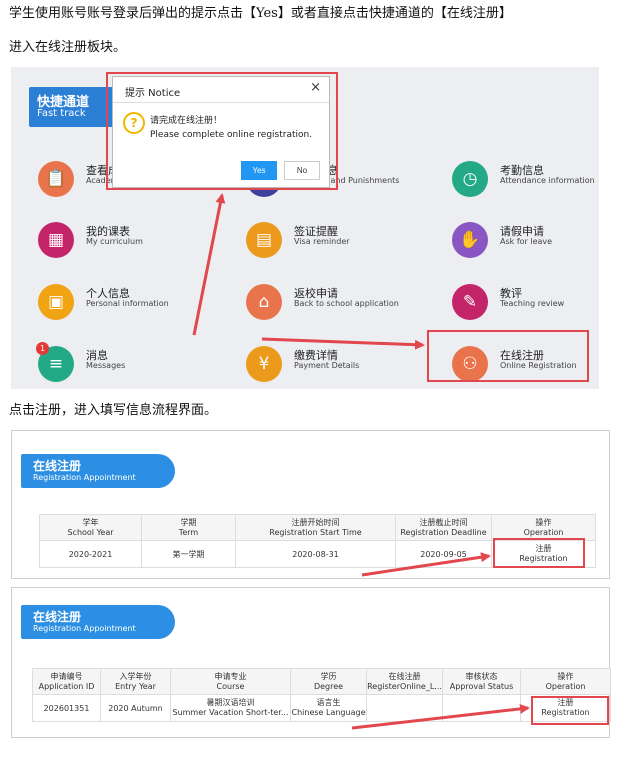 This screenshot has height=764, width=627. Describe the element at coordinates (343, 343) in the screenshot. I see `arrow-to-online-registration` at that location.